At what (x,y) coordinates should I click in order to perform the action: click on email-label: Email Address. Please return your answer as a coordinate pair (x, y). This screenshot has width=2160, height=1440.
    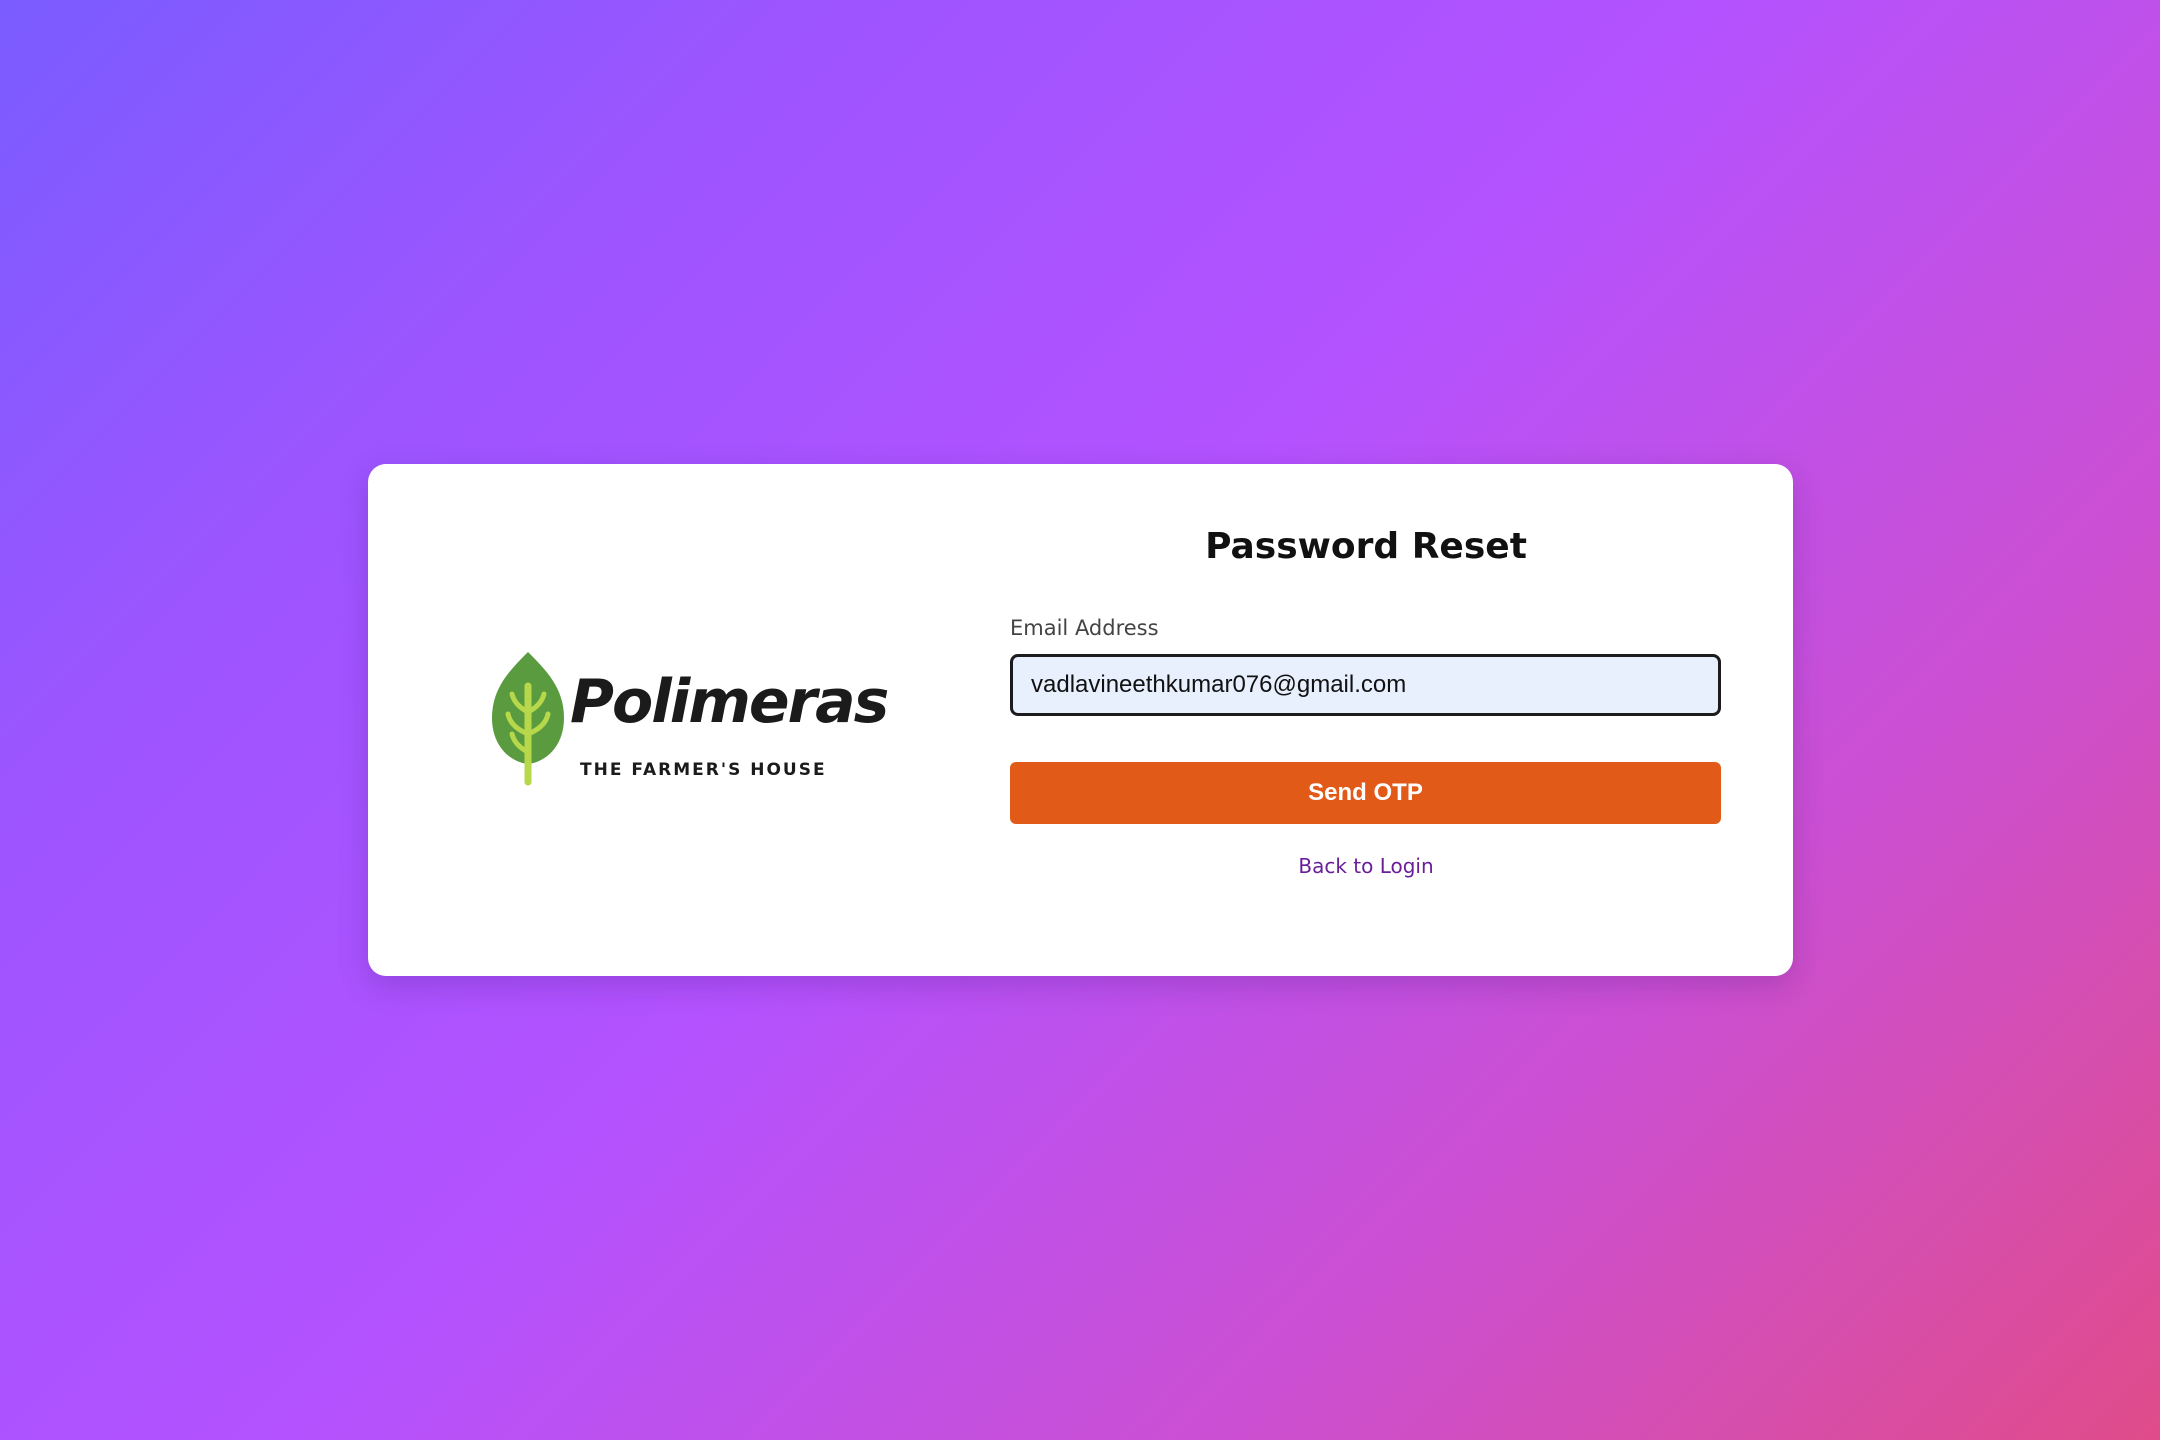
    Looking at the image, I should click on (1084, 628).